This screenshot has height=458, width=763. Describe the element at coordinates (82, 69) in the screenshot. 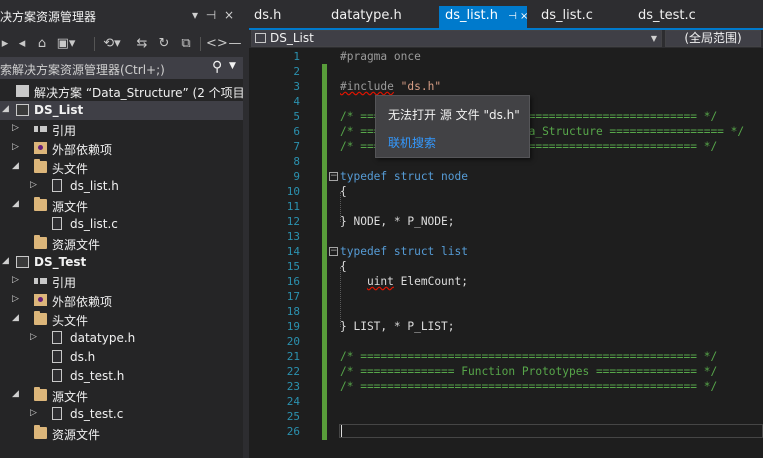

I see `search-input: 索解决方案资源管理器(Ctrl+;)` at that location.